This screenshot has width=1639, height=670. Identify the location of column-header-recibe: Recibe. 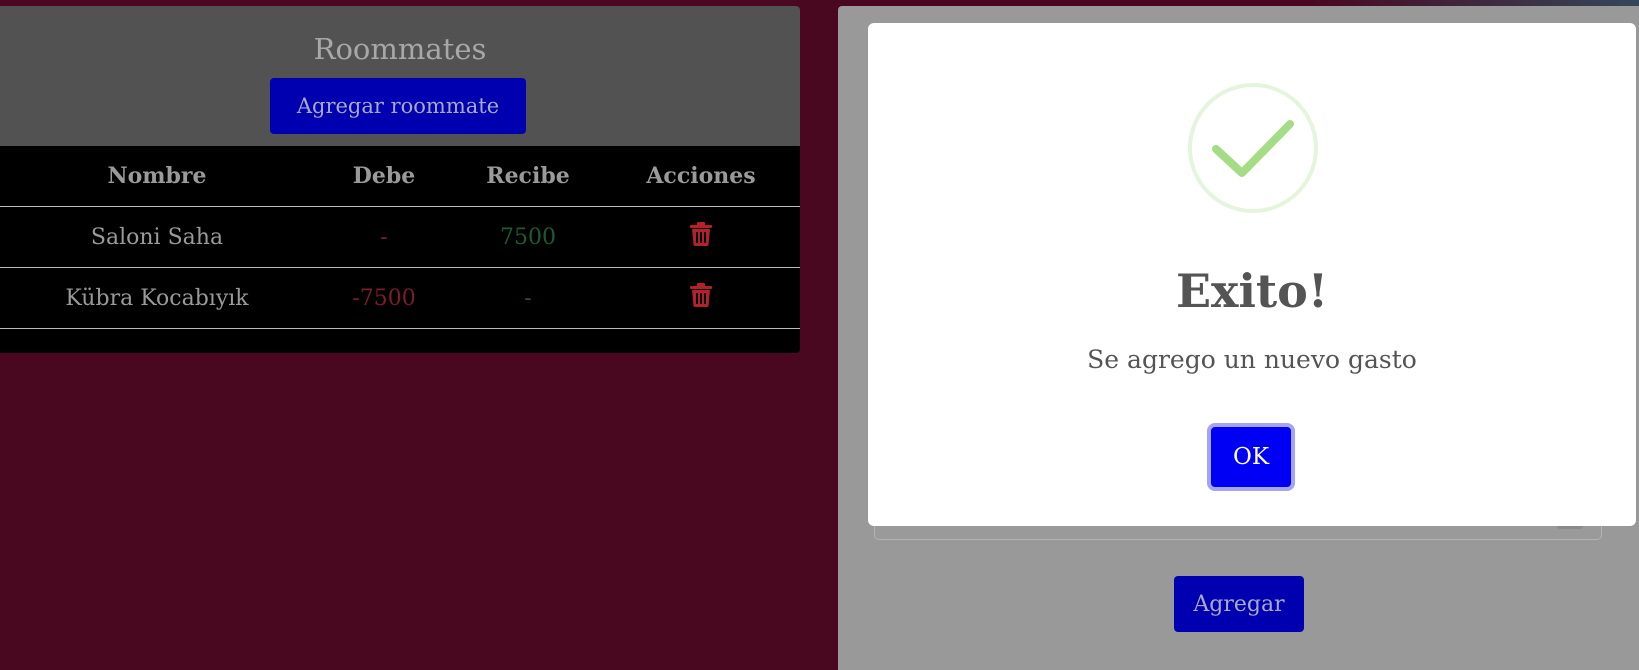
(528, 176).